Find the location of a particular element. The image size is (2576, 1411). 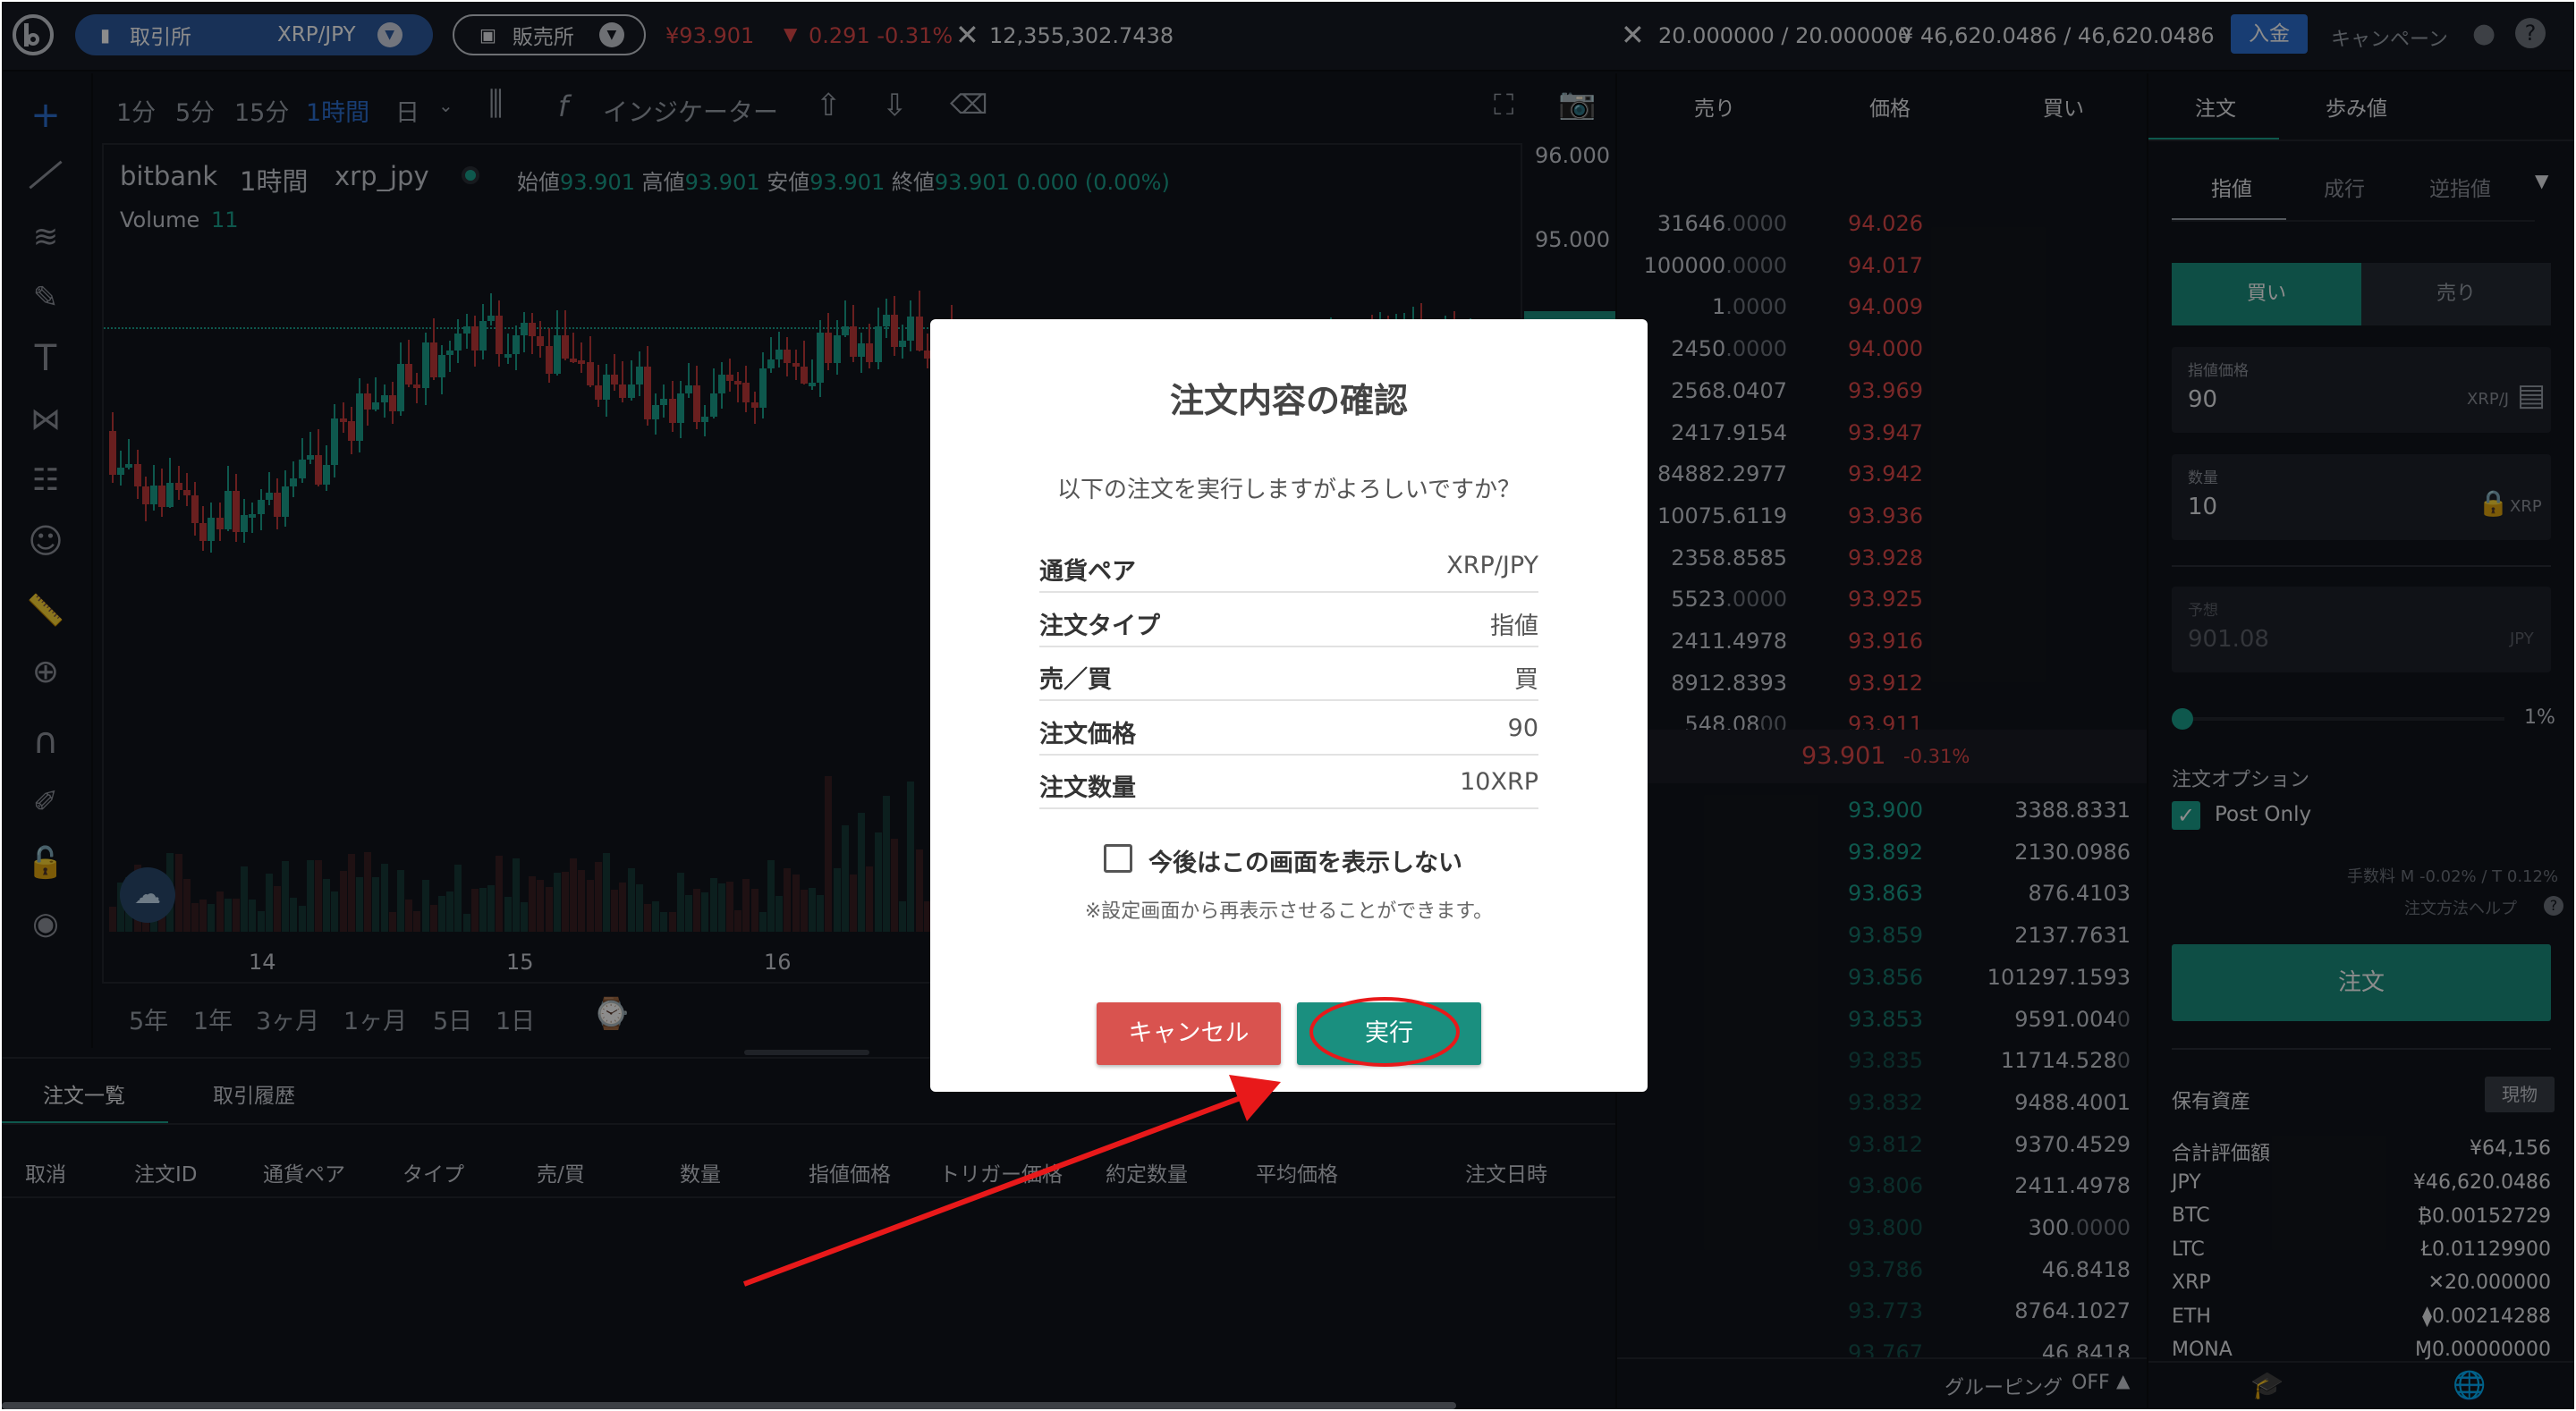

highlight-circle is located at coordinates (1384, 1032).